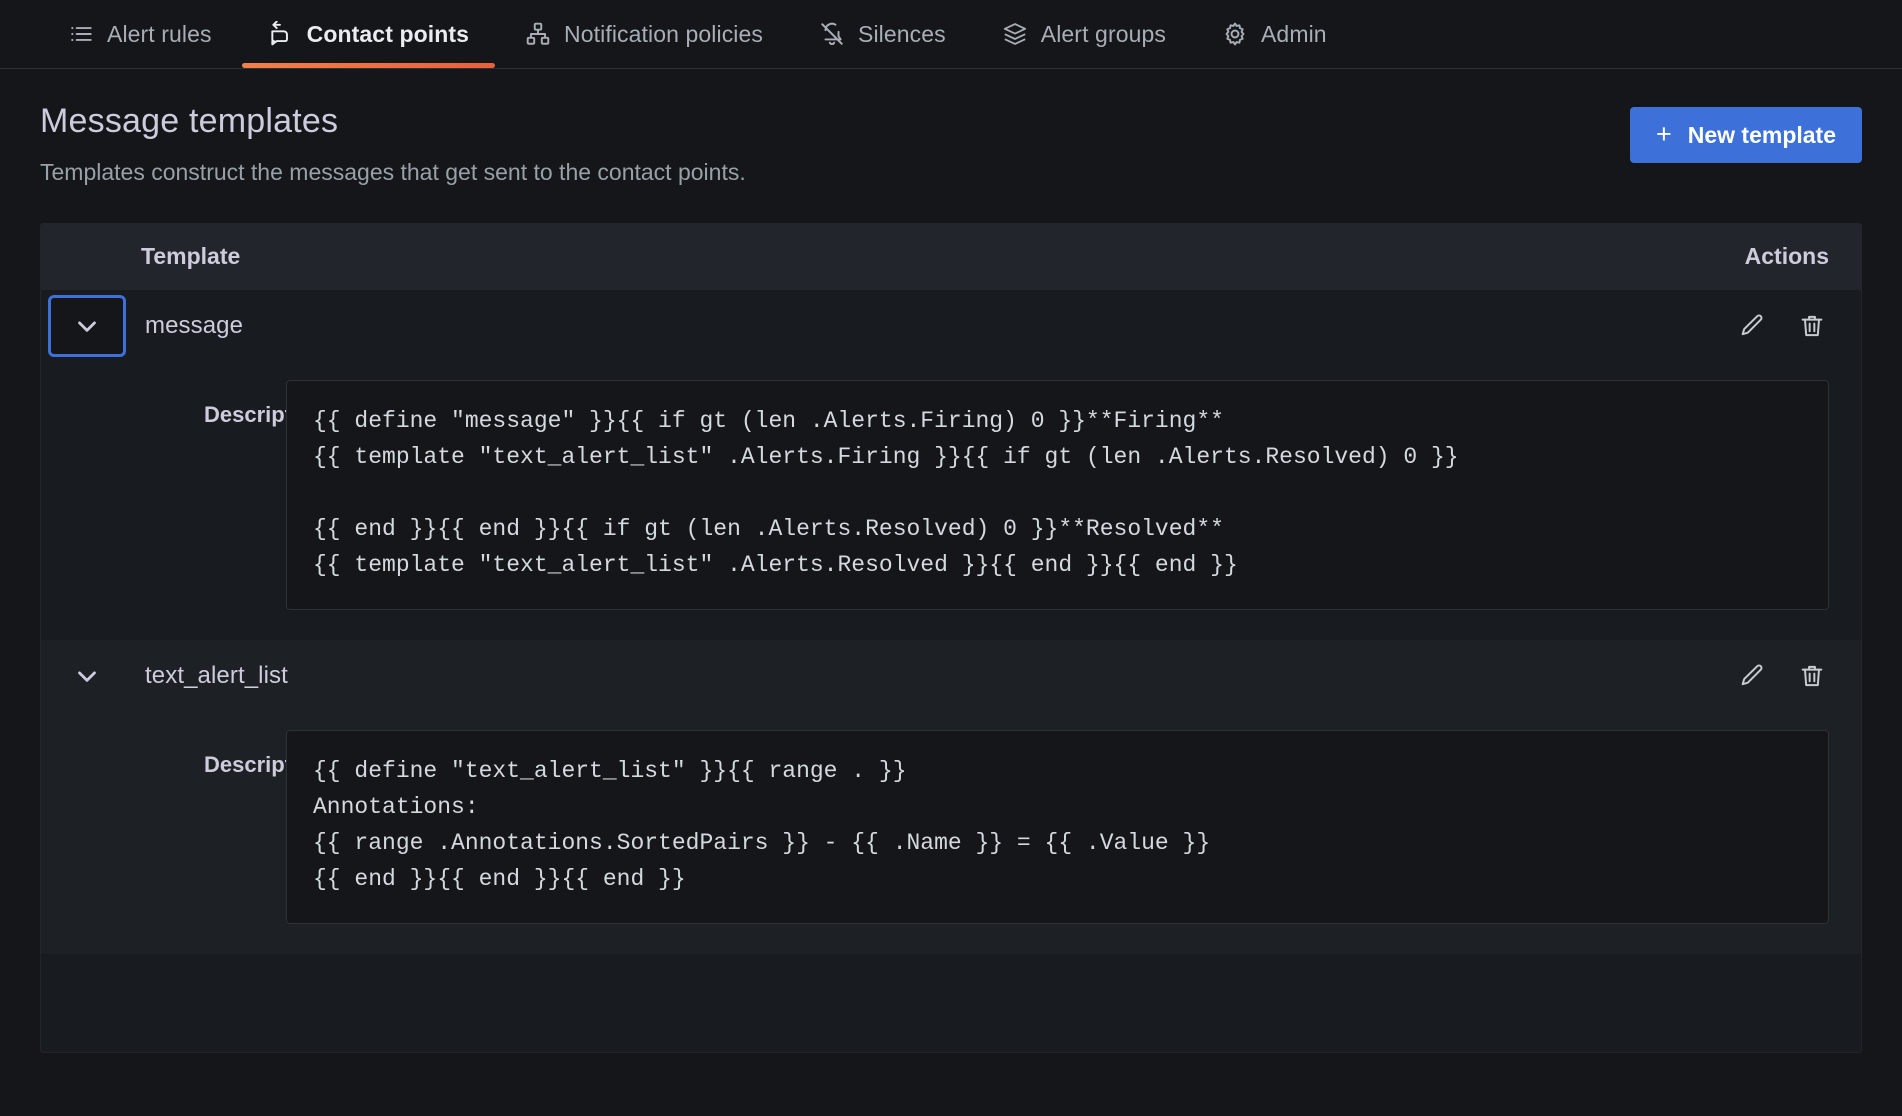  Describe the element at coordinates (194, 325) in the screenshot. I see `template-name: message` at that location.